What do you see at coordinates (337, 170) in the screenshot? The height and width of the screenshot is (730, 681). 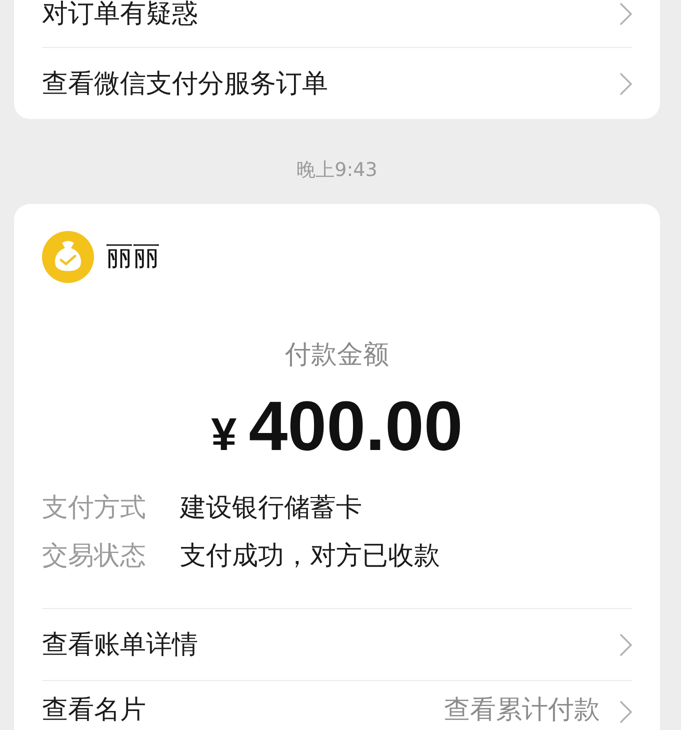 I see `timestamp: 晚上9:43` at bounding box center [337, 170].